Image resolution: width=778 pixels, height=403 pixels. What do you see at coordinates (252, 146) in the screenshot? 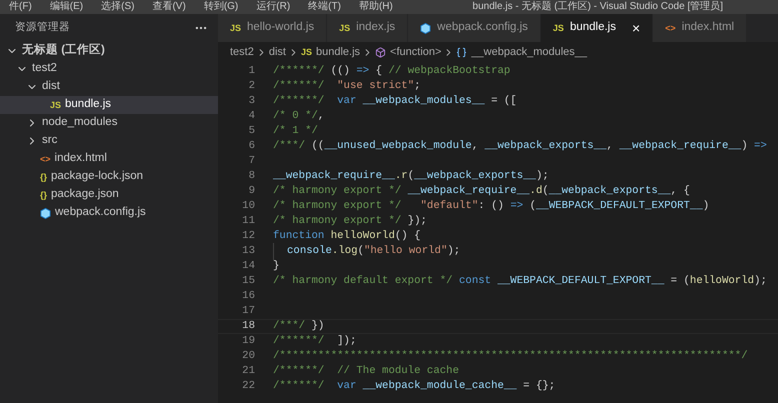
I see `line-number: 6` at bounding box center [252, 146].